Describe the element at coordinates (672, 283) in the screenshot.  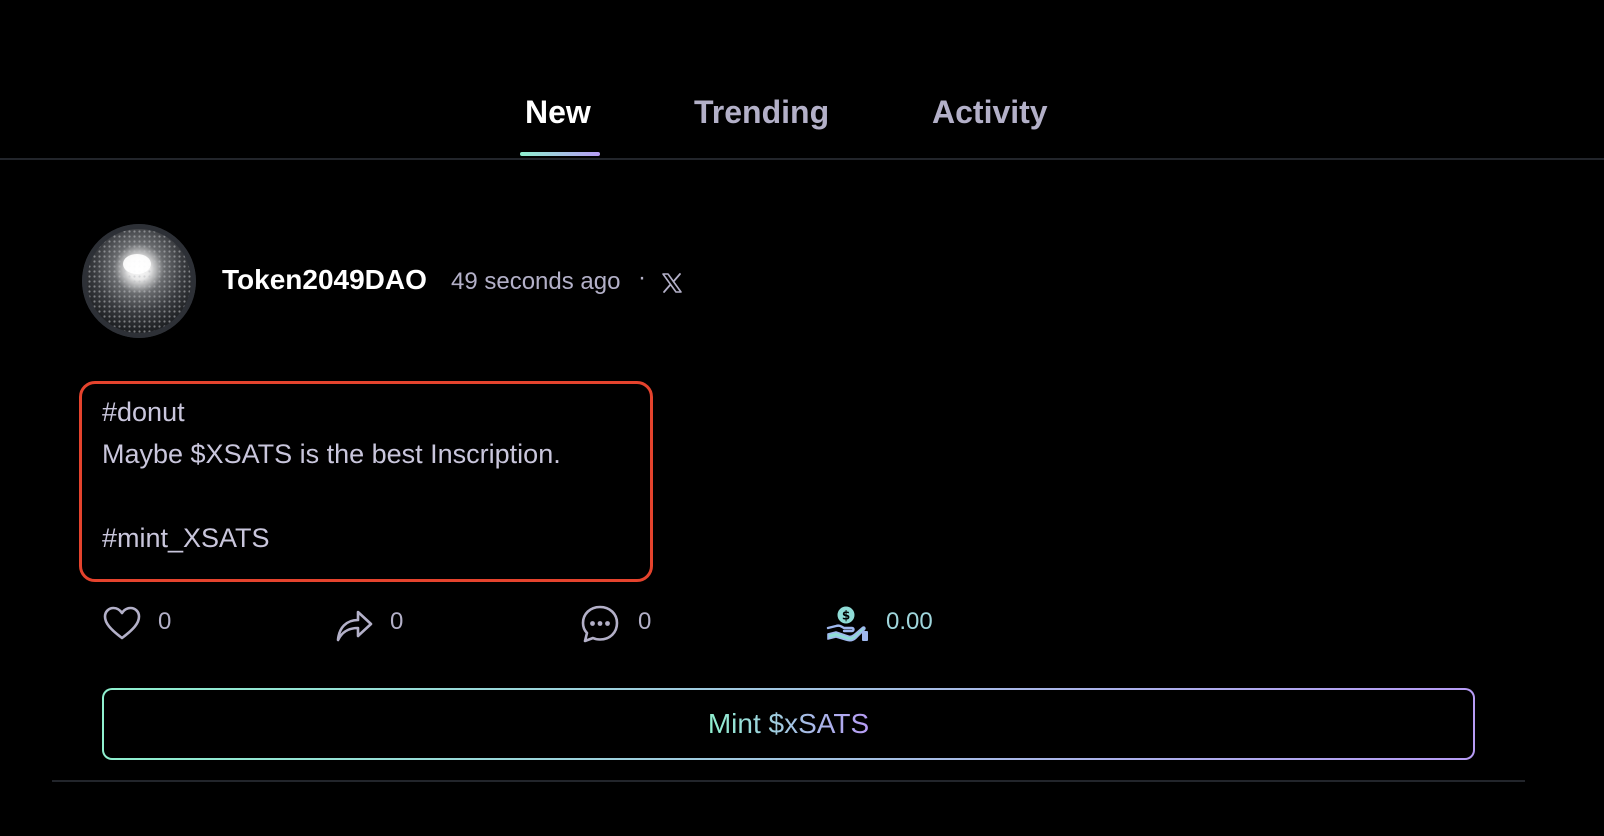
I see `x-logo-icon` at that location.